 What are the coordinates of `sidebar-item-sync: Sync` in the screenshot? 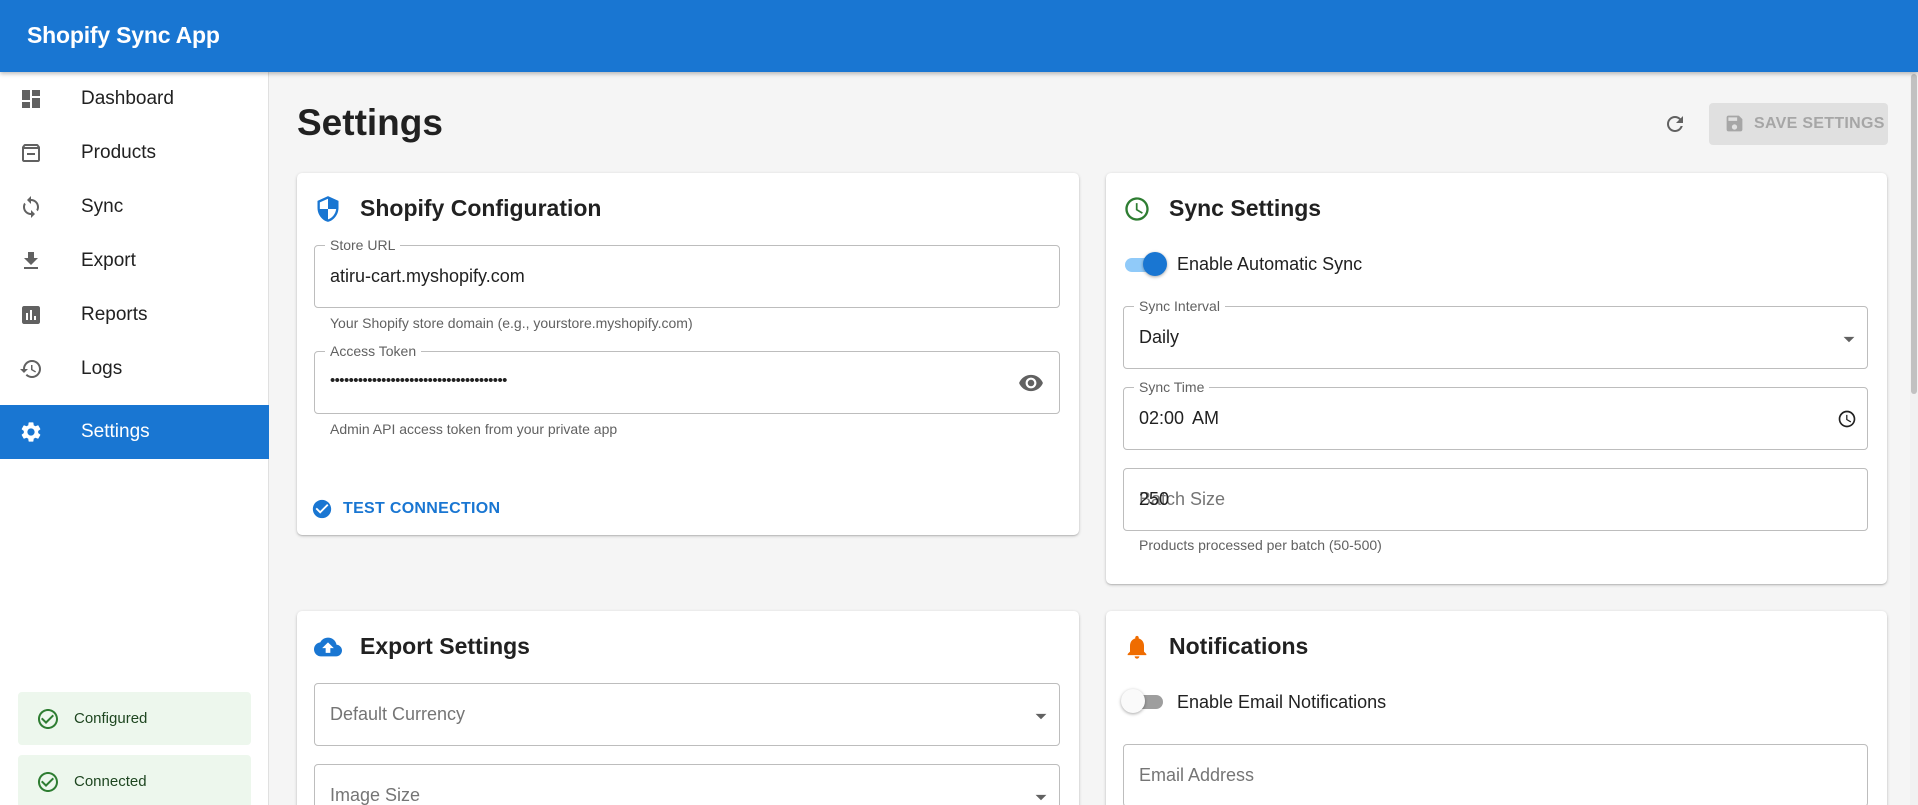 It's located at (134, 207).